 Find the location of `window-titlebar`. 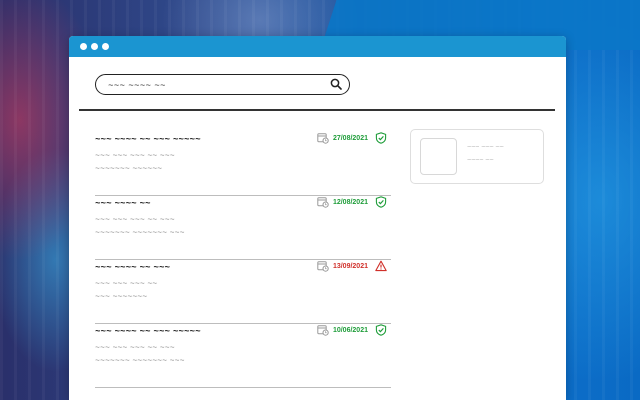

window-titlebar is located at coordinates (317, 46).